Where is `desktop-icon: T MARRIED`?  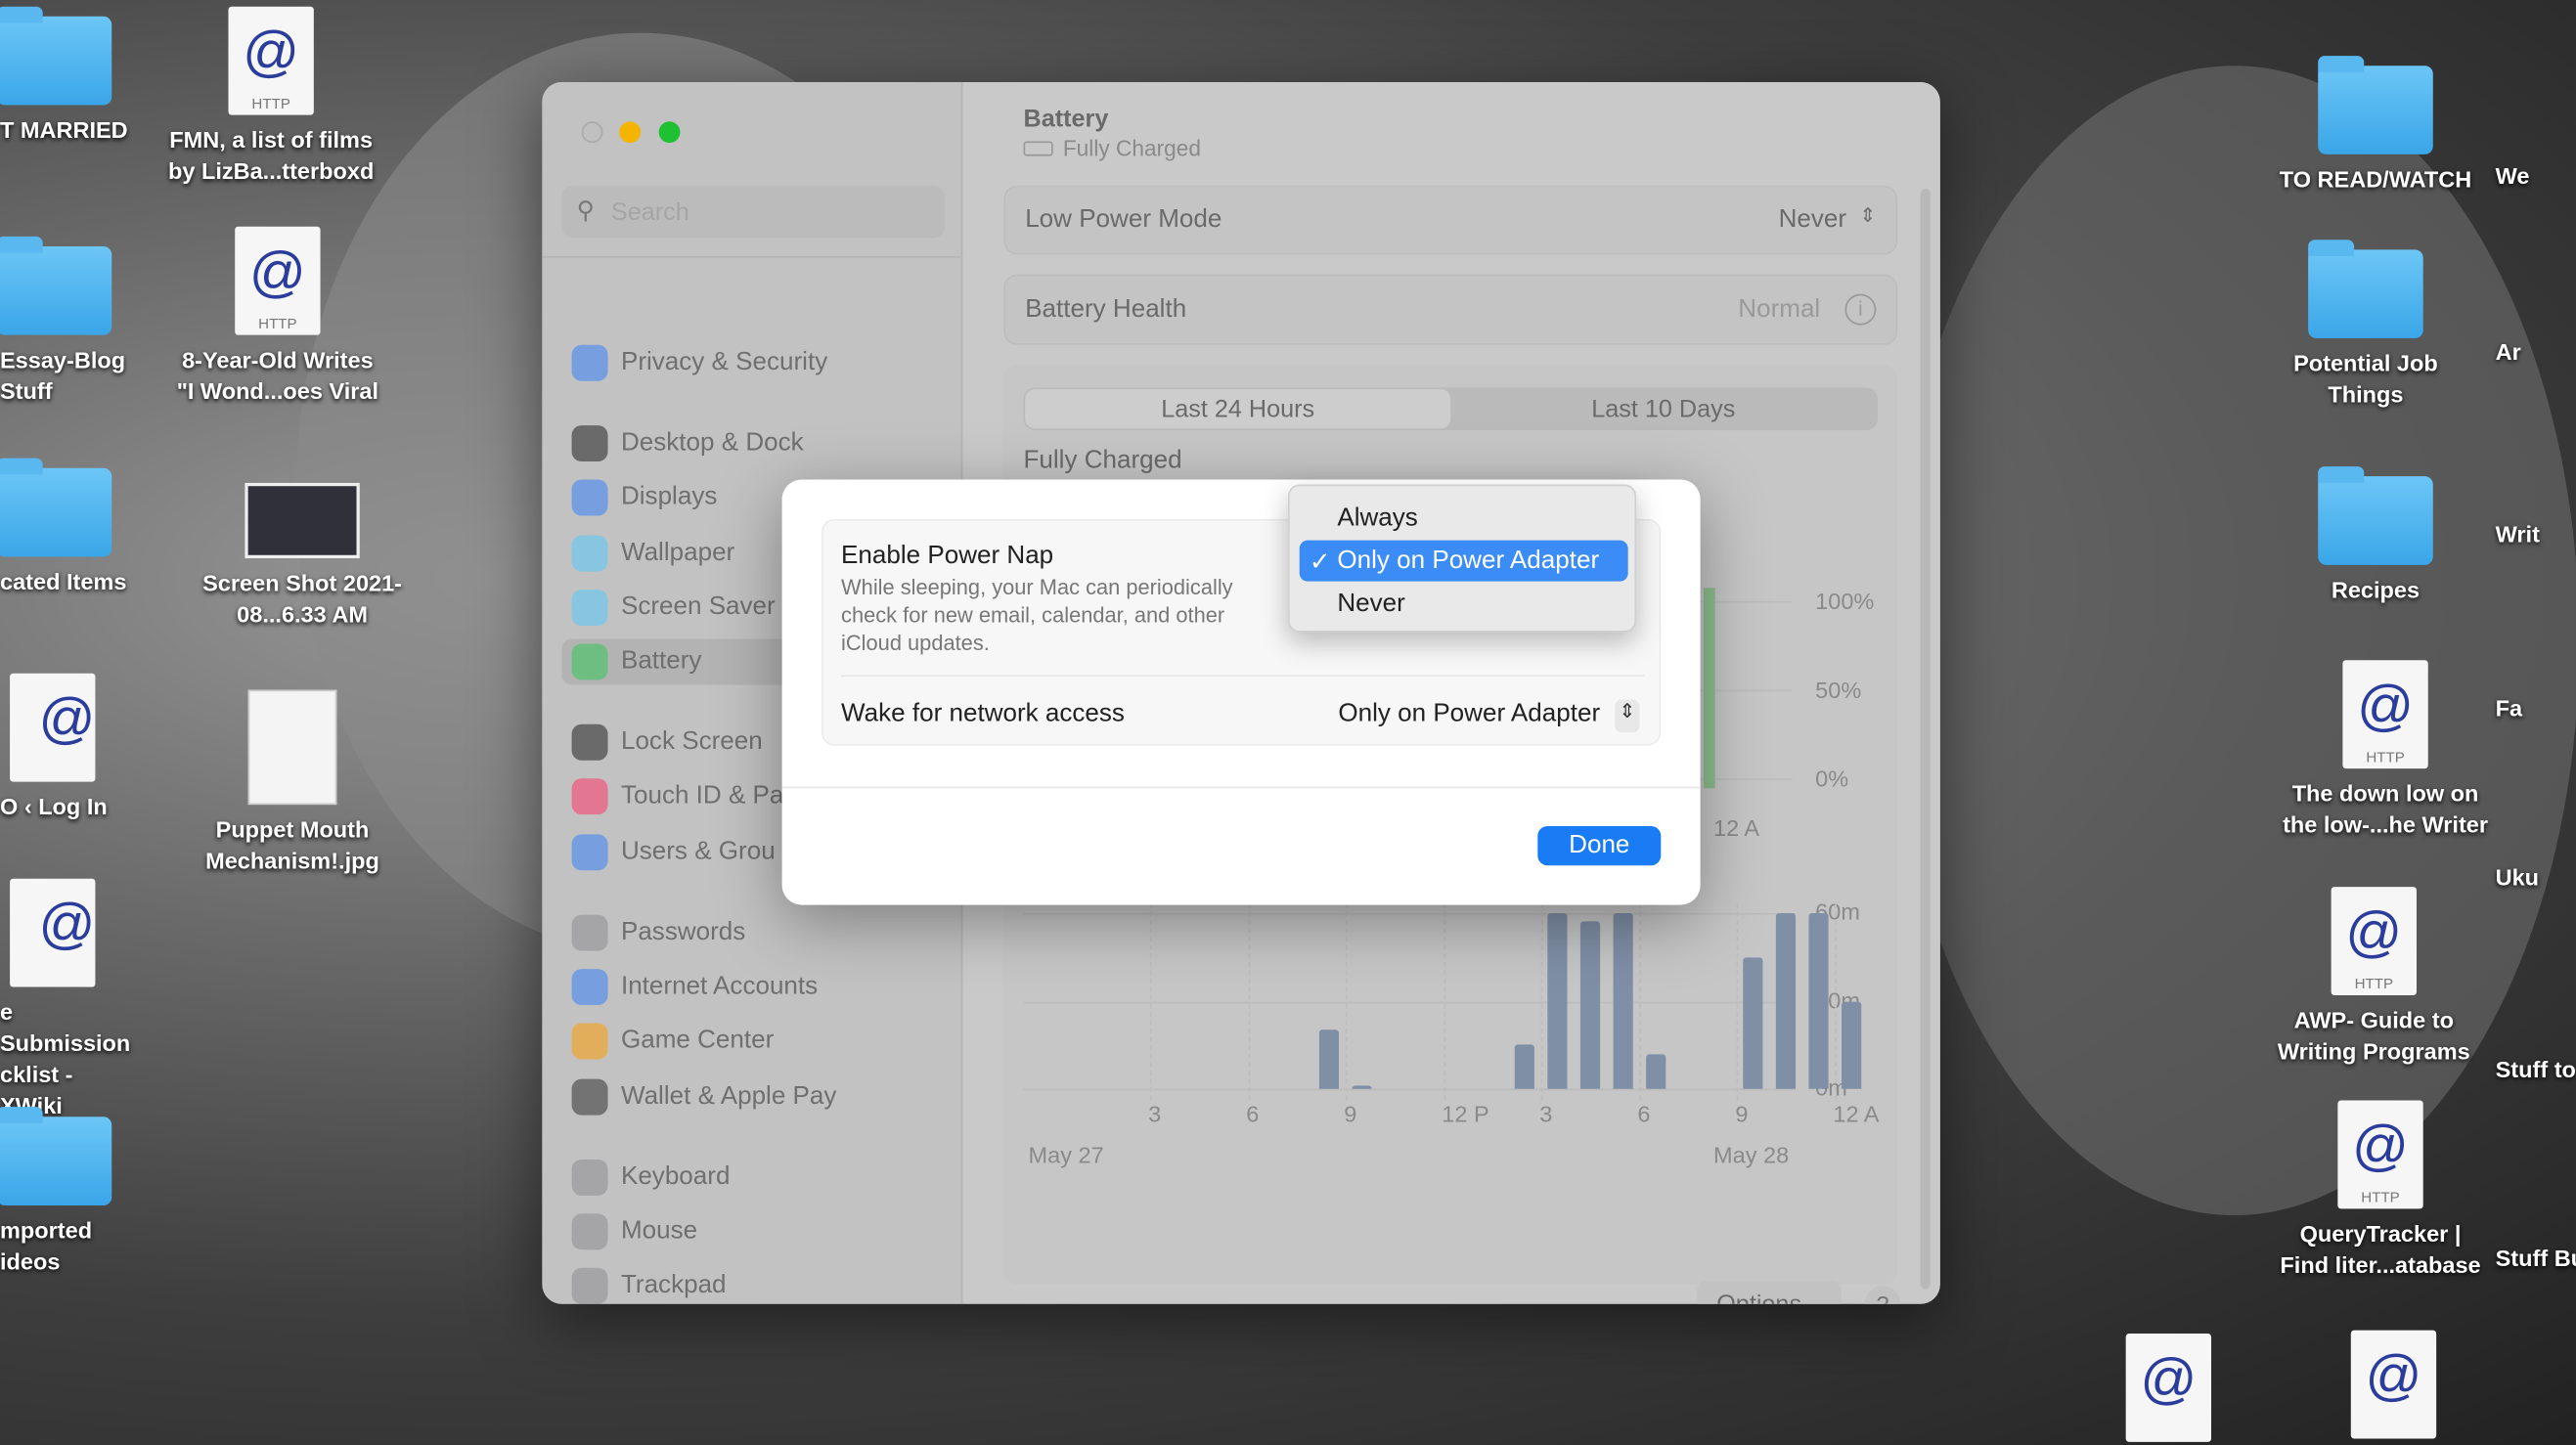
desktop-icon: T MARRIED is located at coordinates (64, 76).